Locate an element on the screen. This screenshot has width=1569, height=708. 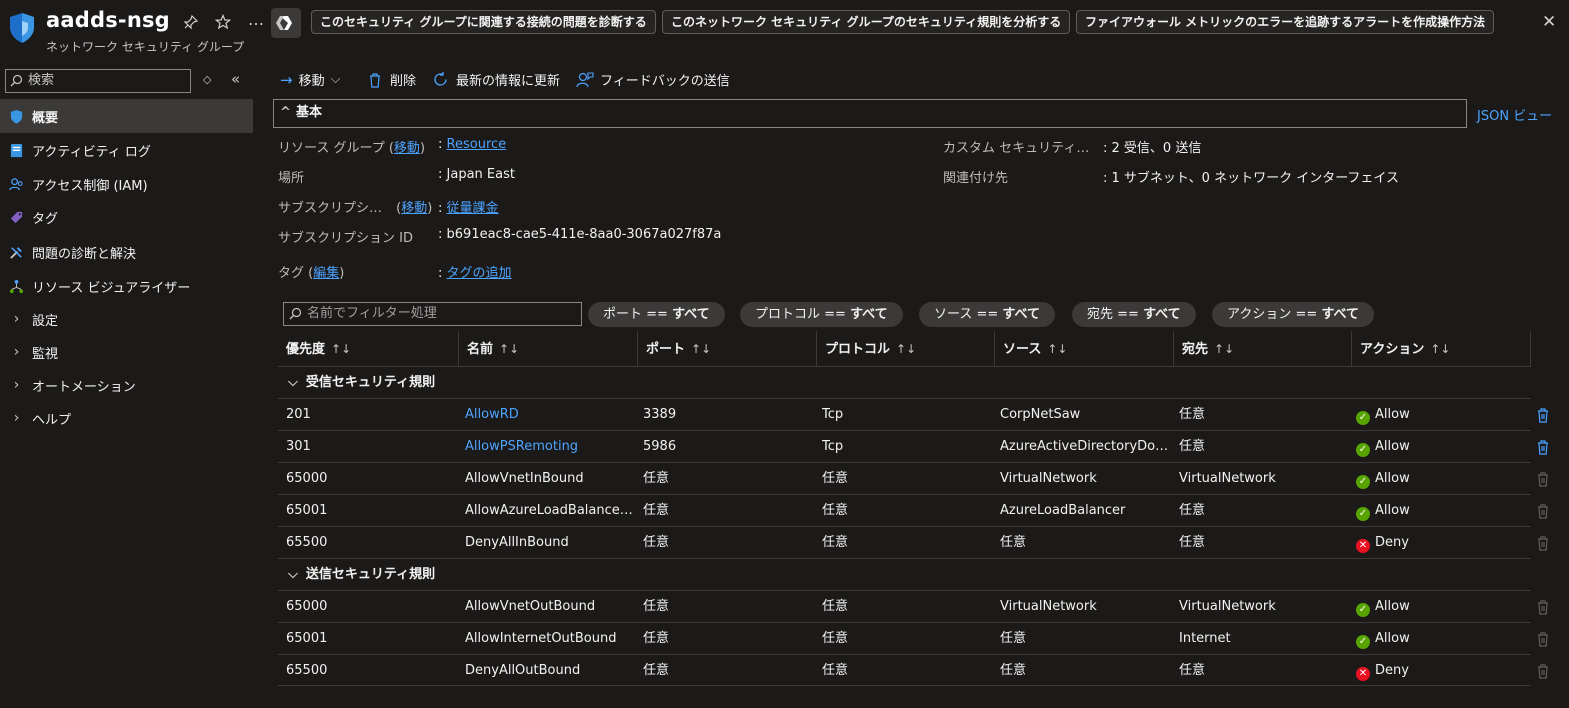
sidebar-item-visualizer: リソース ビジュアライザー is located at coordinates (126, 286).